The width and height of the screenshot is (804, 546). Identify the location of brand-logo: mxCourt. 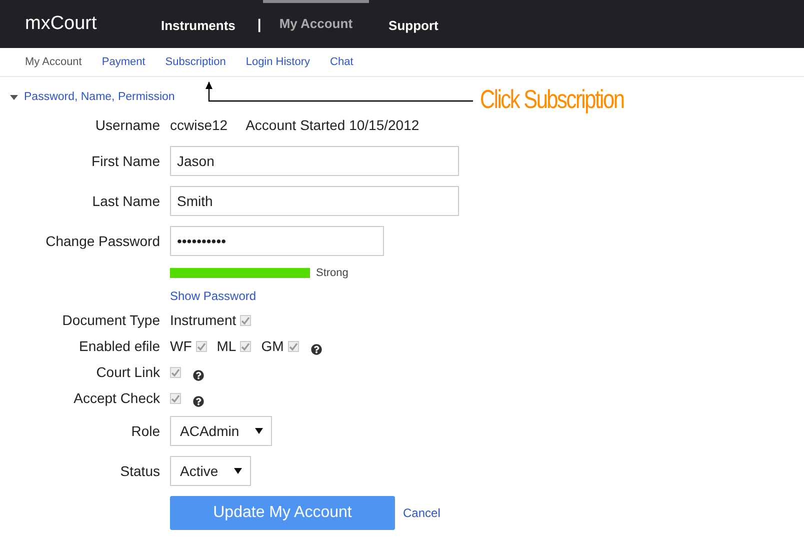
(61, 24).